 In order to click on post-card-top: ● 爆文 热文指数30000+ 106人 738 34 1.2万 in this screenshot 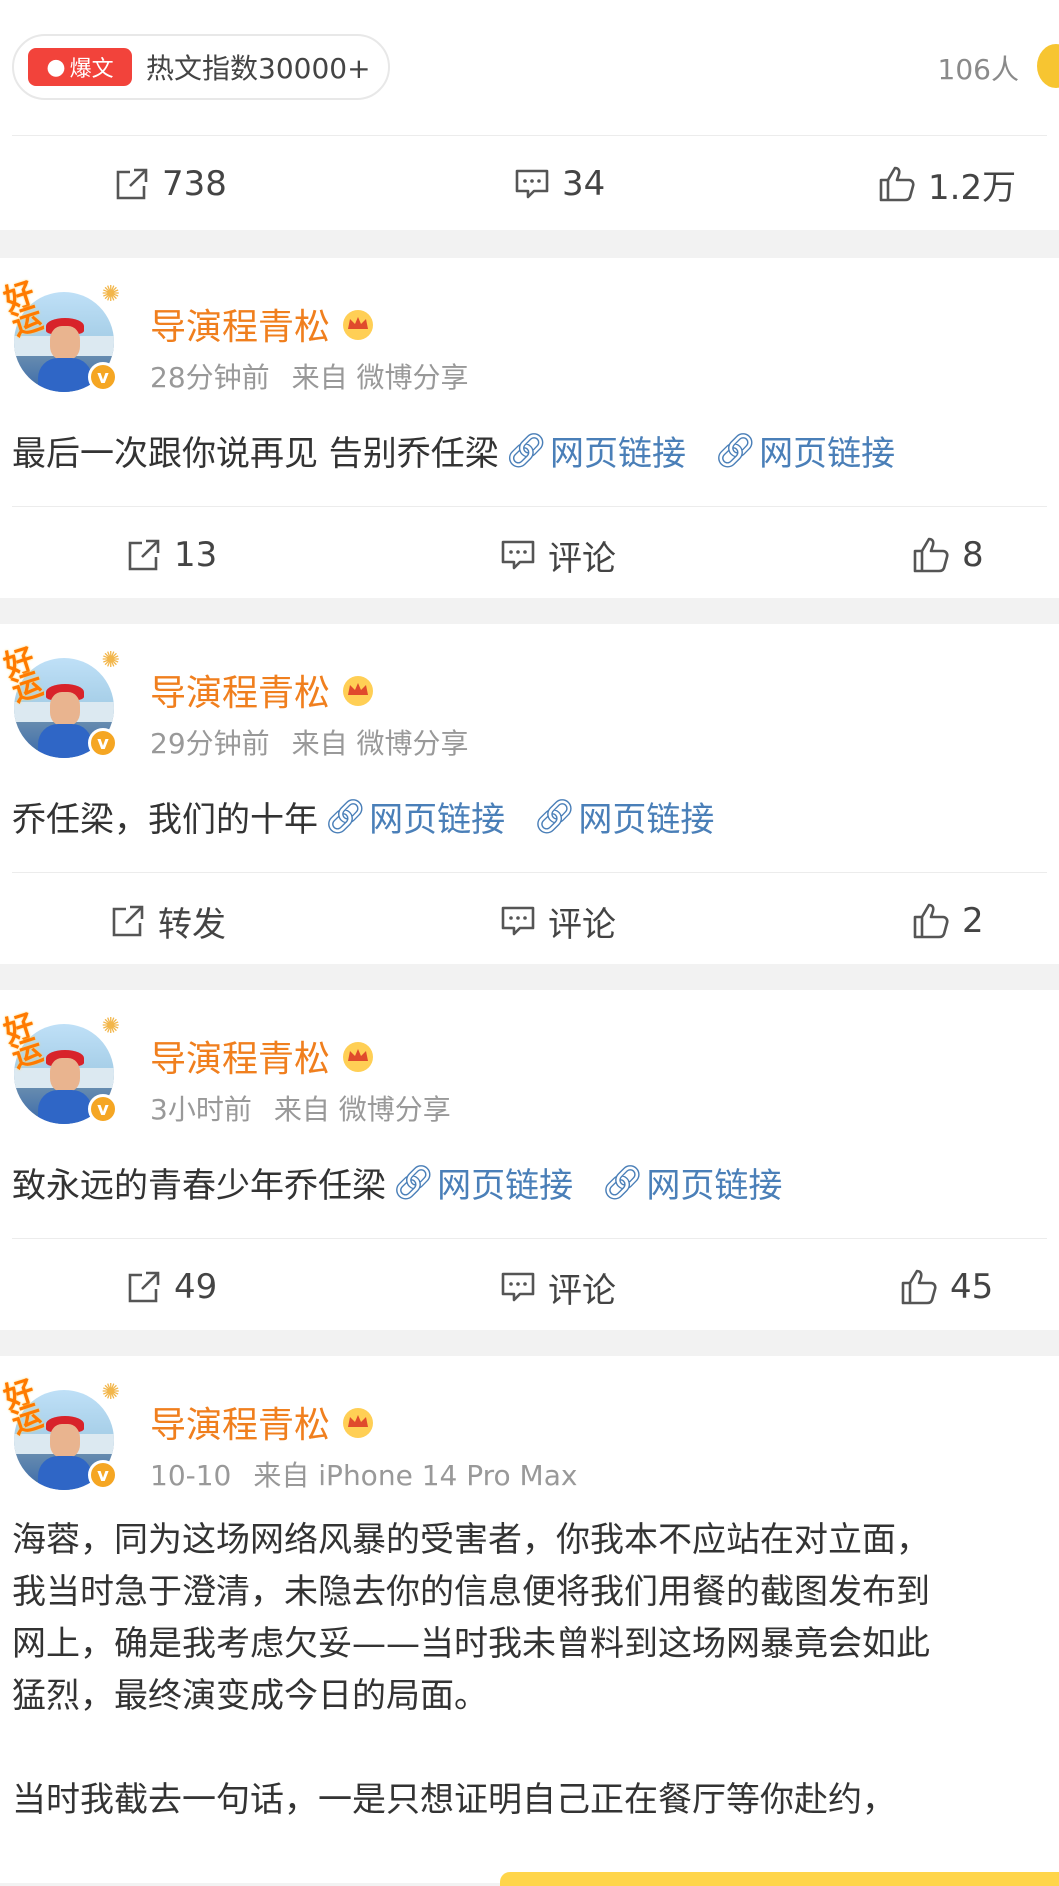, I will do `click(529, 115)`.